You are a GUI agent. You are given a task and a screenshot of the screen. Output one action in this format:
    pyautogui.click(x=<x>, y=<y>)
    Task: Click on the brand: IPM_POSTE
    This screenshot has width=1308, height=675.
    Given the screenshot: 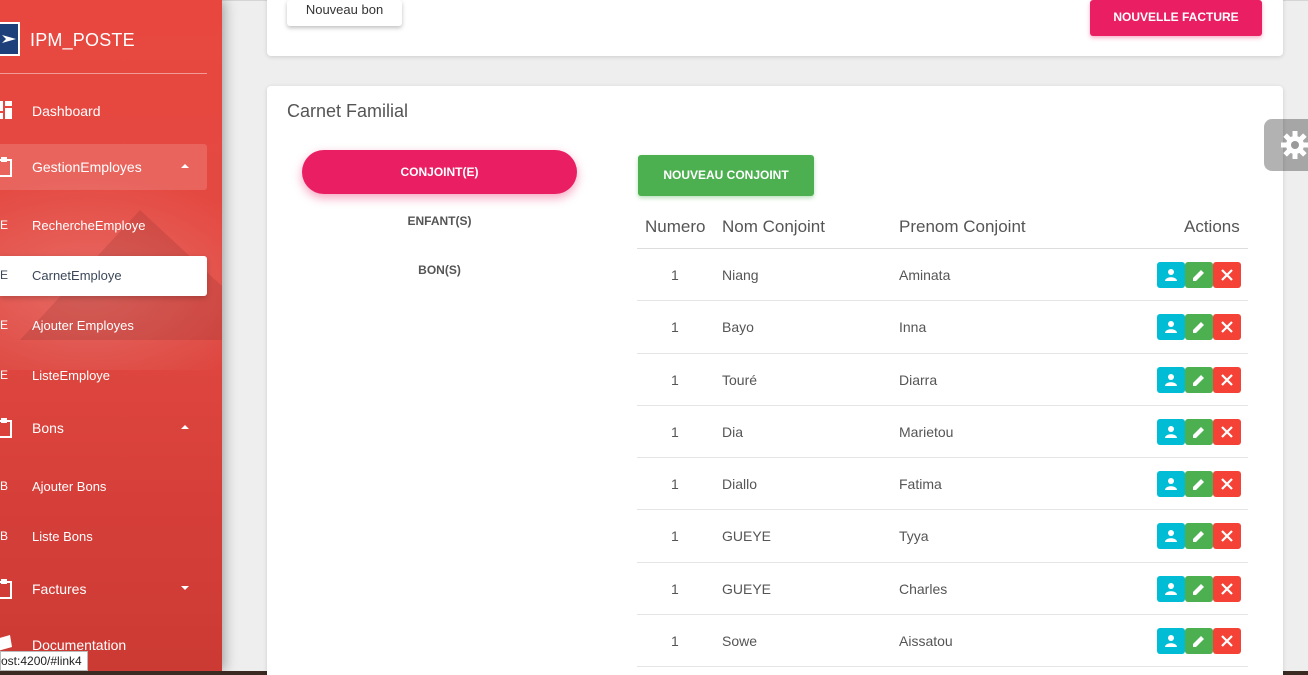 What is the action you would take?
    pyautogui.click(x=111, y=39)
    